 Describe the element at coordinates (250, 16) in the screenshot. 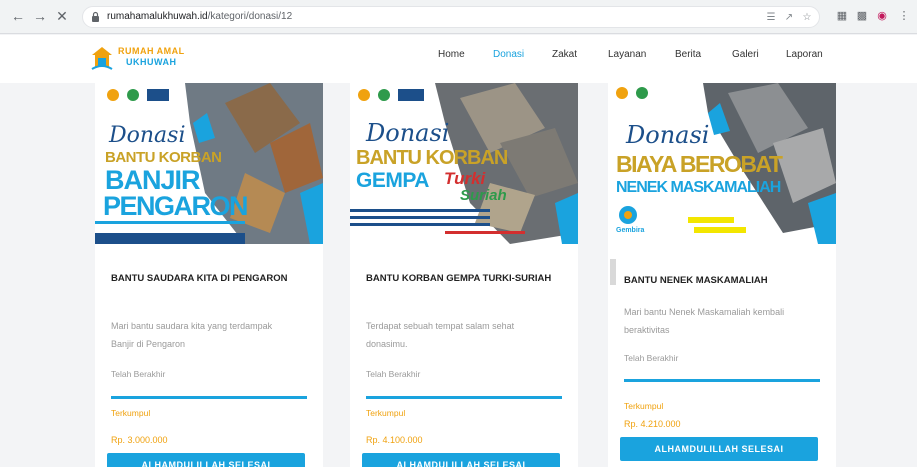

I see `url-path: /kategori/donasi/12` at that location.